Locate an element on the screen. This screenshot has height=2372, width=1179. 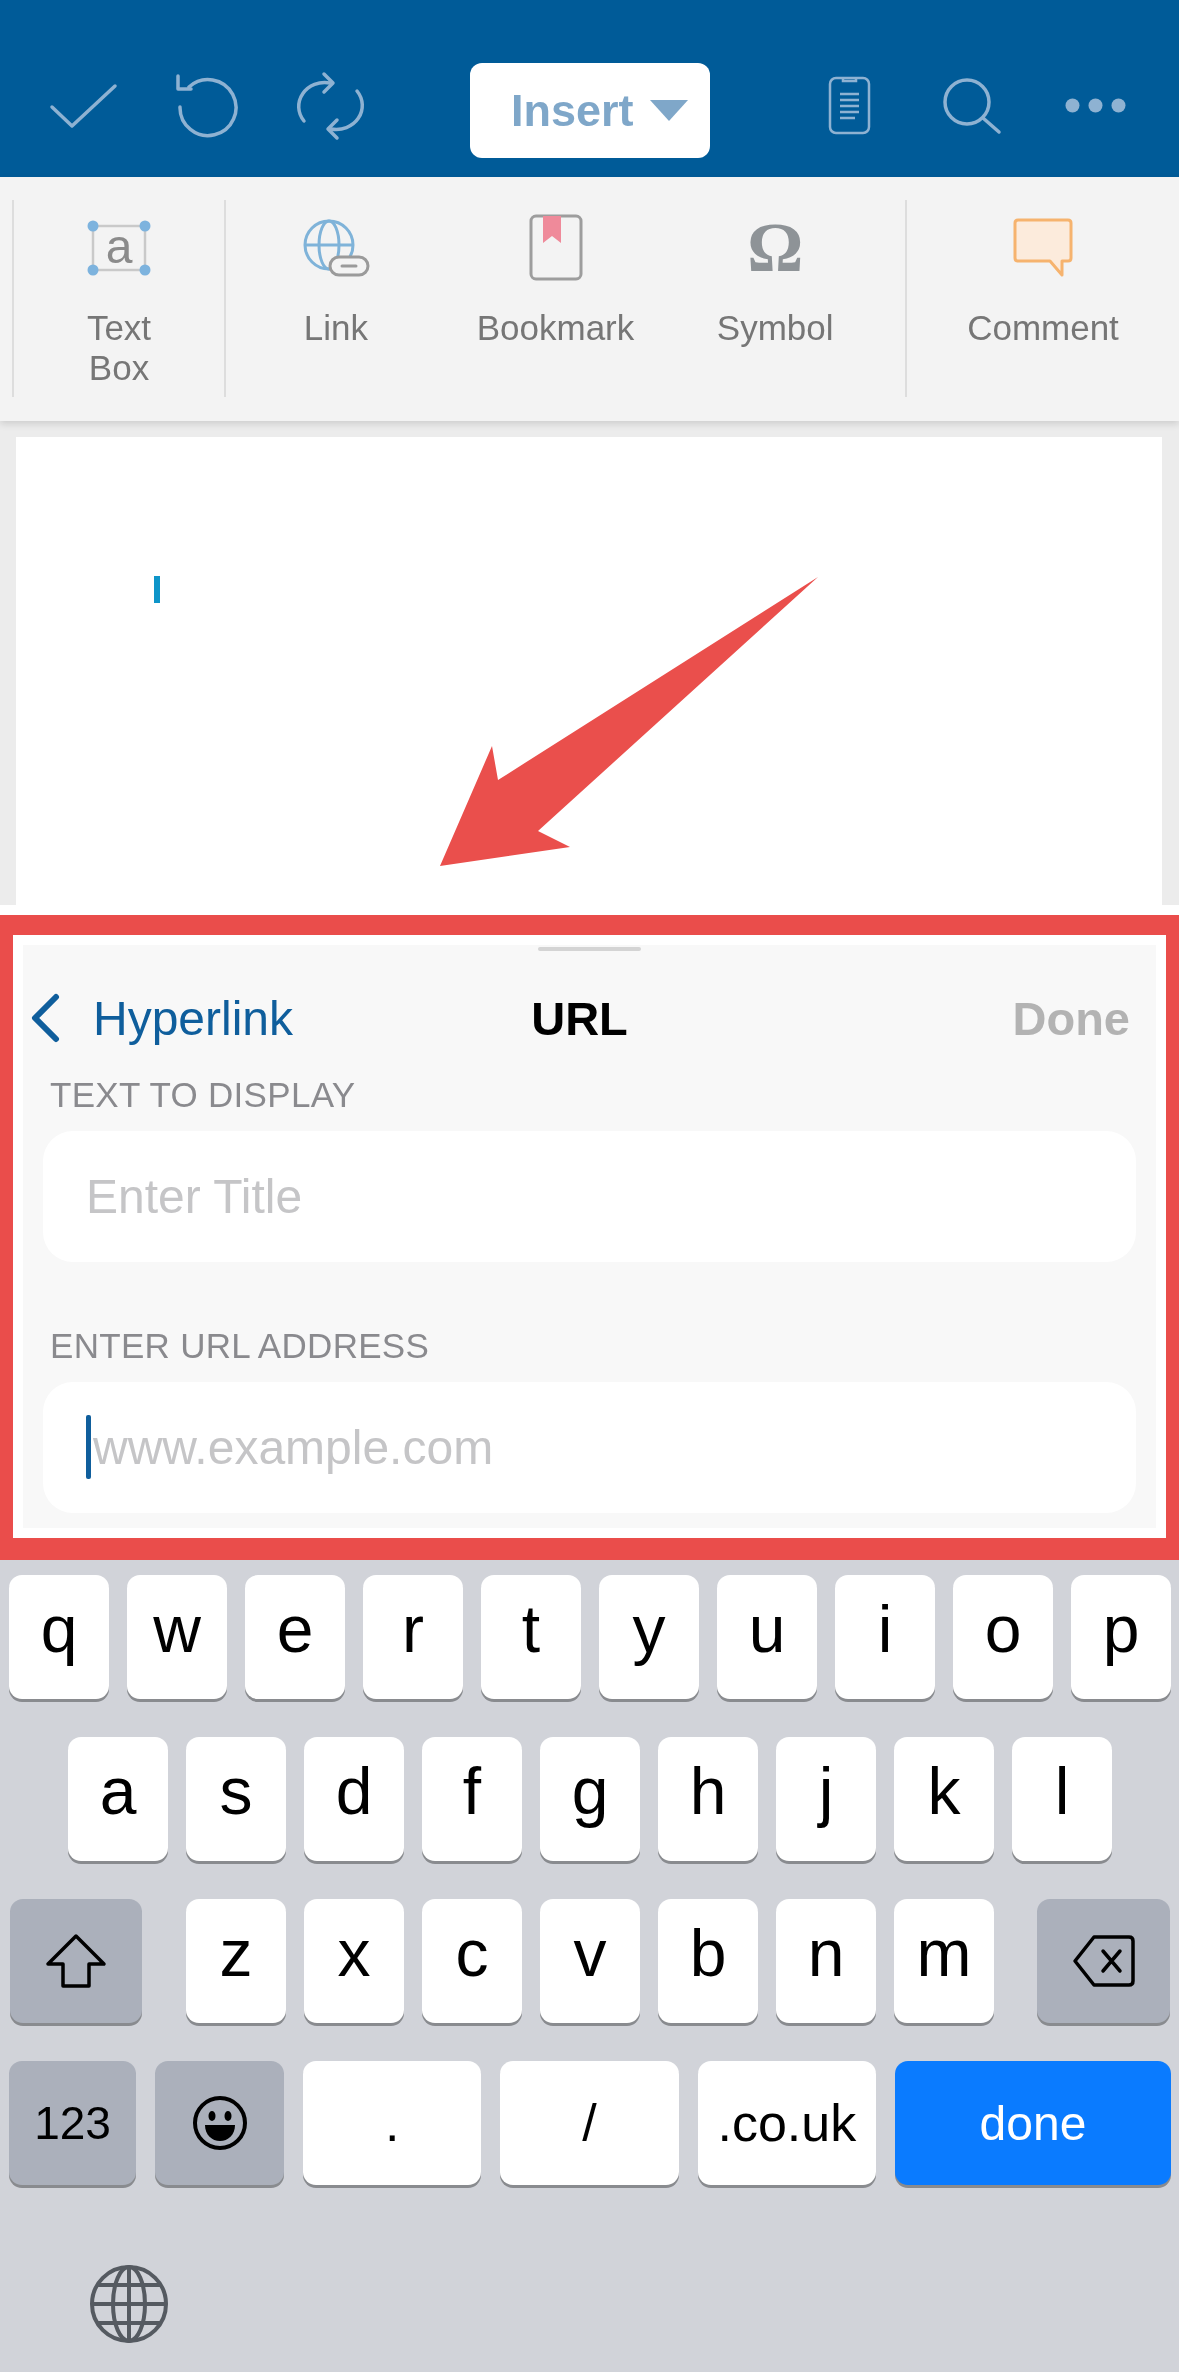
keyboard-key: l is located at coordinates (1062, 1799).